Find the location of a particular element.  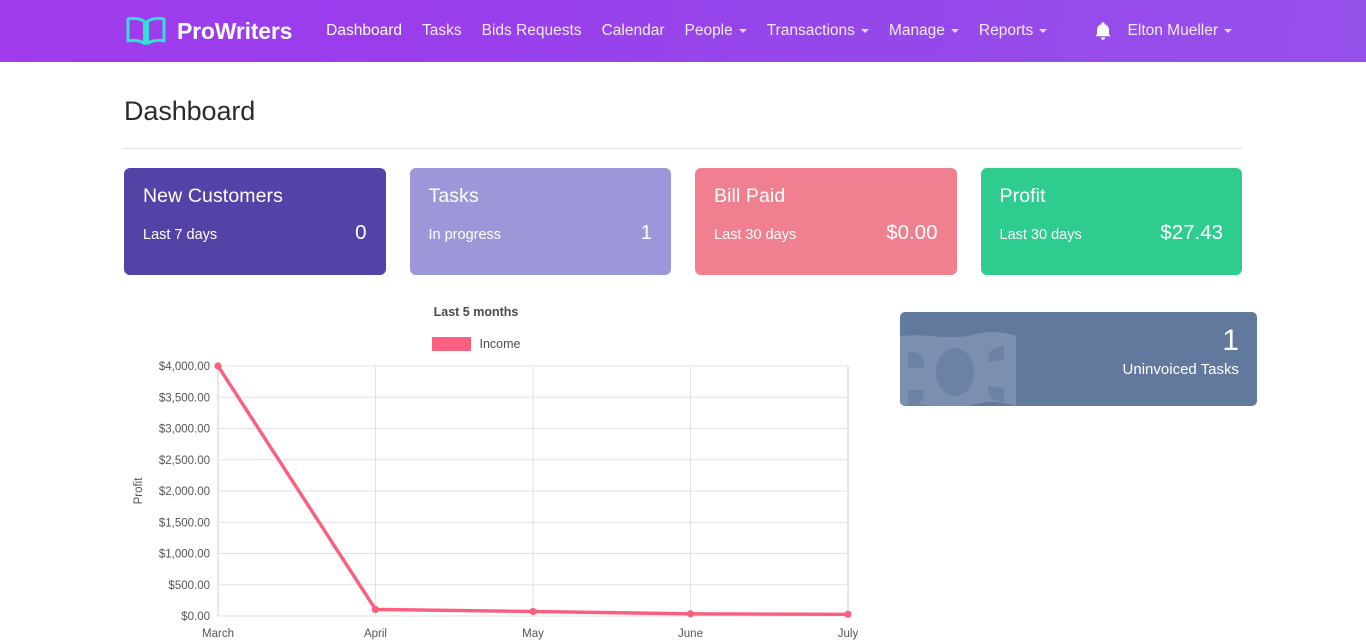

nav-item-label: People is located at coordinates (708, 30).